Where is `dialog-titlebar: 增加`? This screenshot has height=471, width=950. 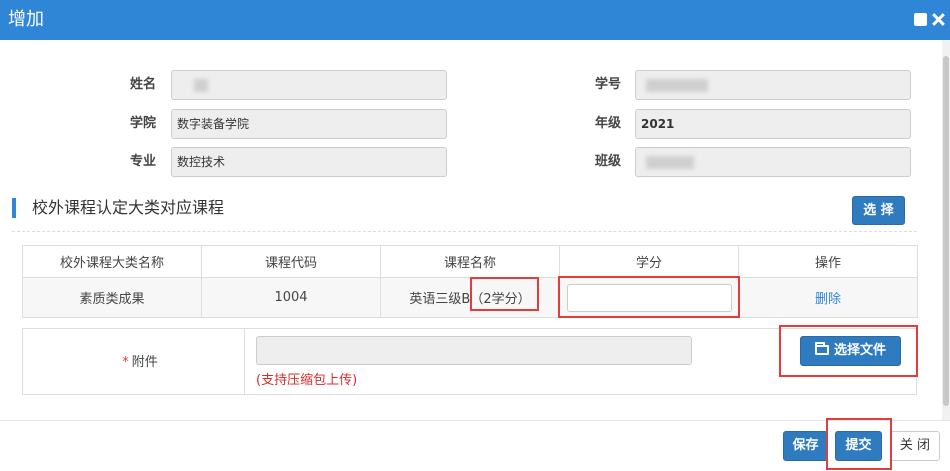
dialog-titlebar: 增加 is located at coordinates (475, 20).